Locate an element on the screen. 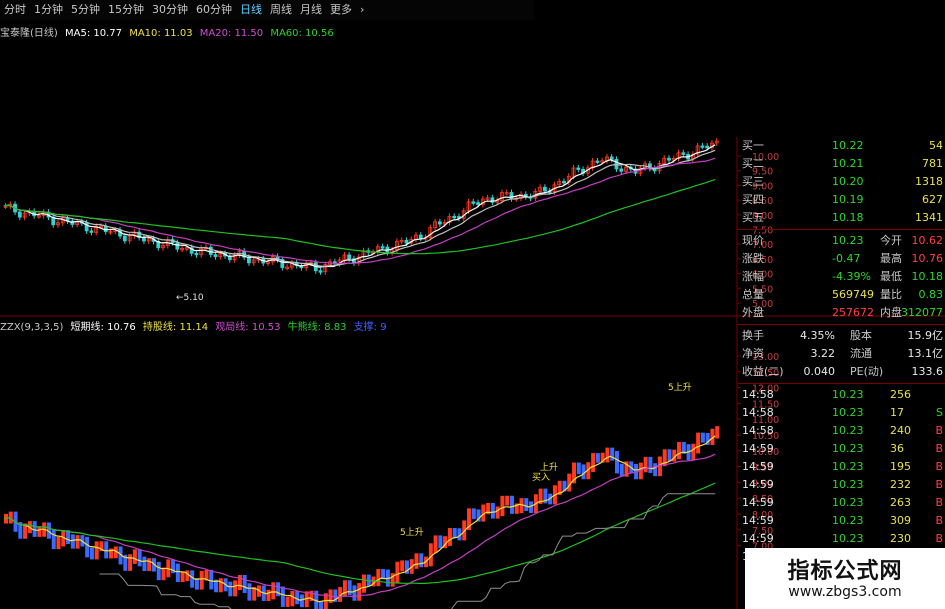 This screenshot has width=945, height=609. quote-row: 涨跌 -0.47 最高 10.76 is located at coordinates (841, 259).